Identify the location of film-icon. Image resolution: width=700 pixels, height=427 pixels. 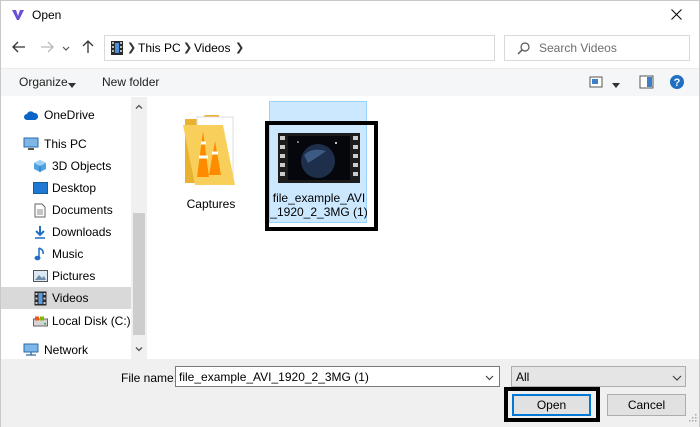
(40, 298).